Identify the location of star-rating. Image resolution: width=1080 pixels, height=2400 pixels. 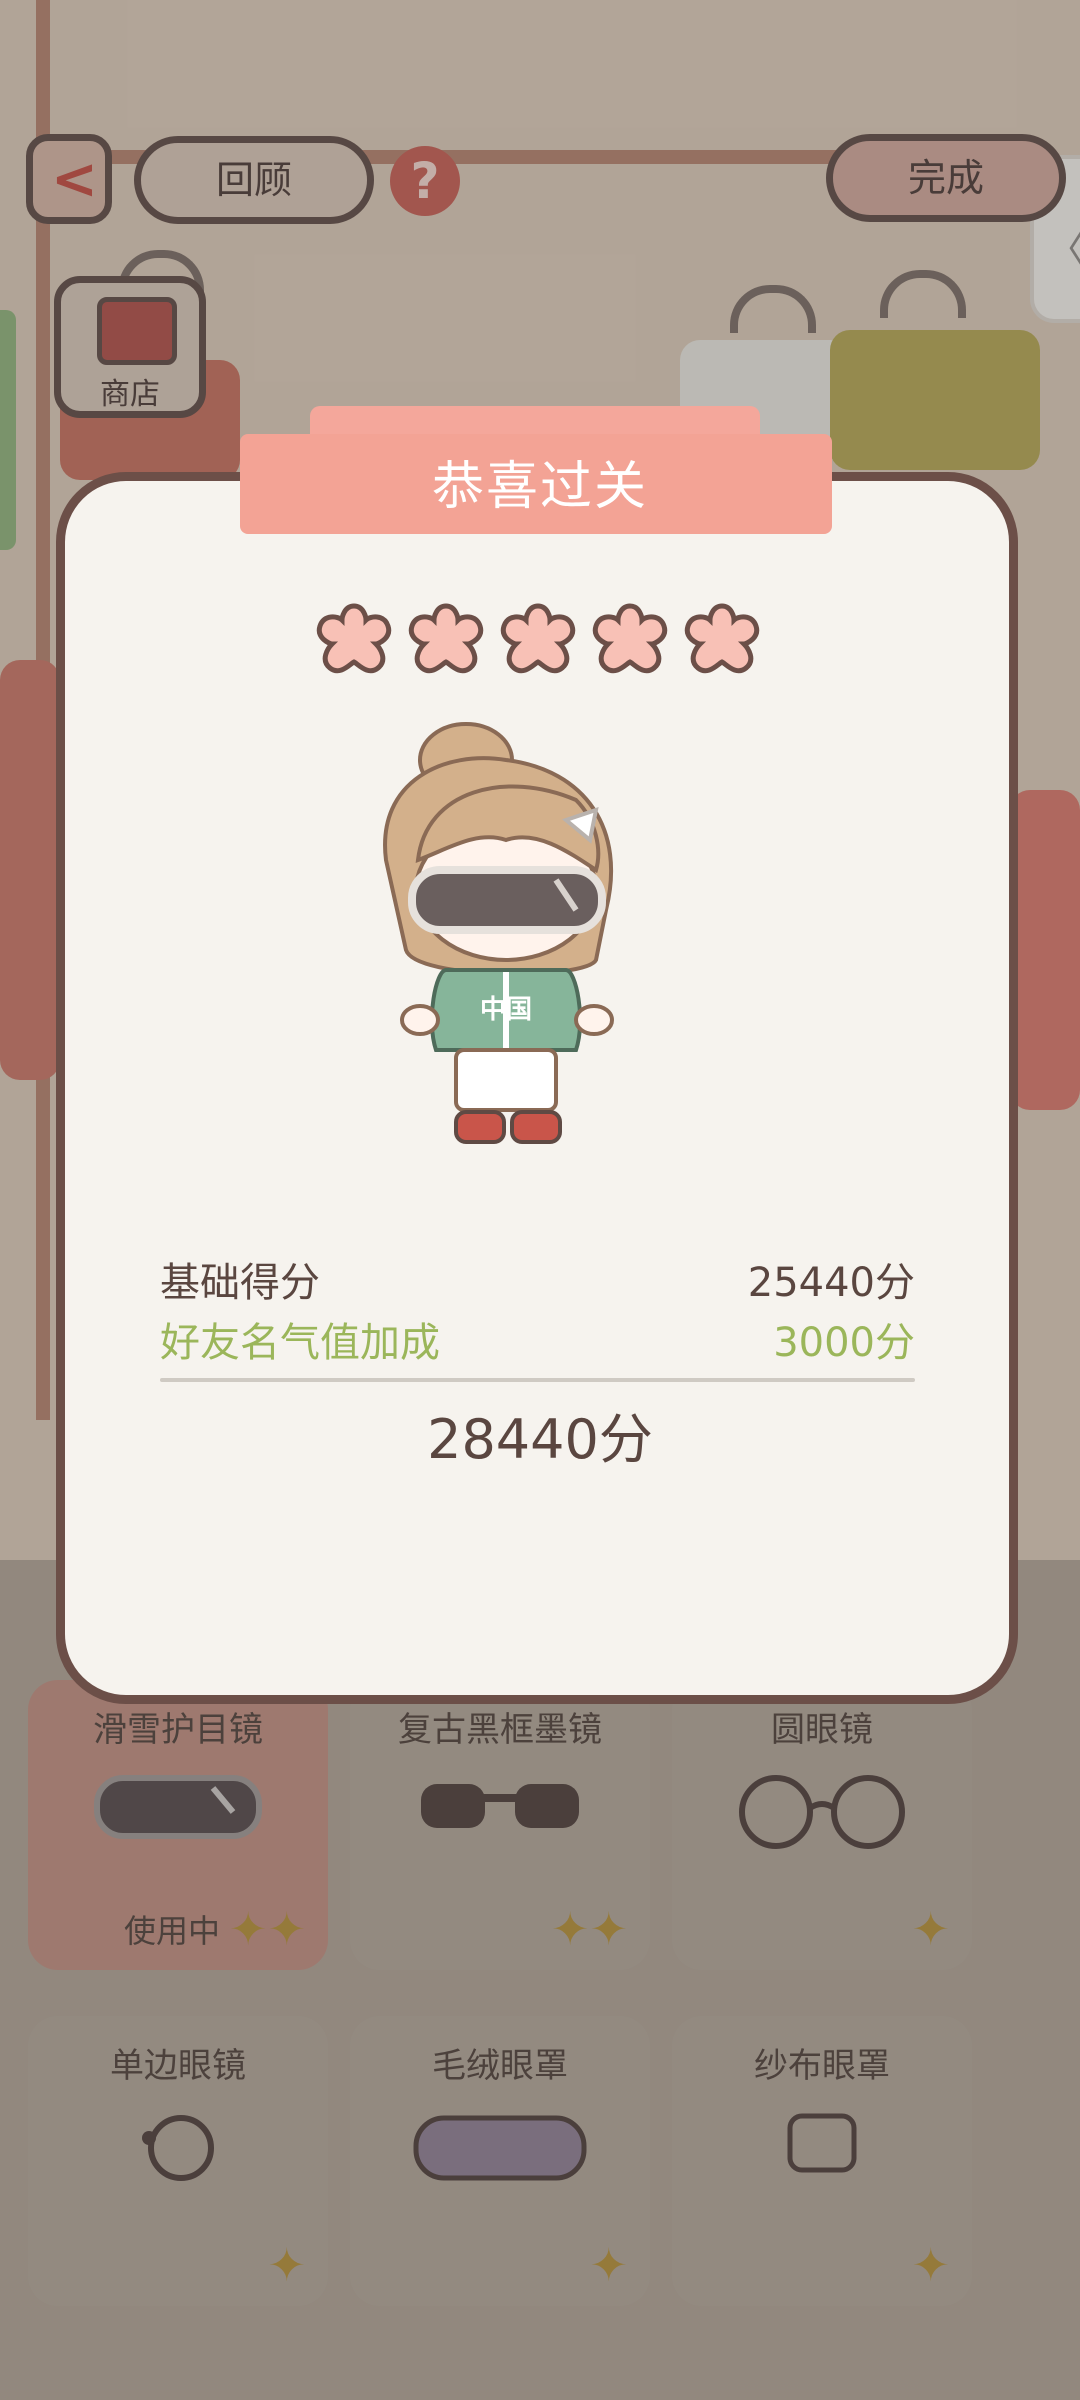
(541, 642).